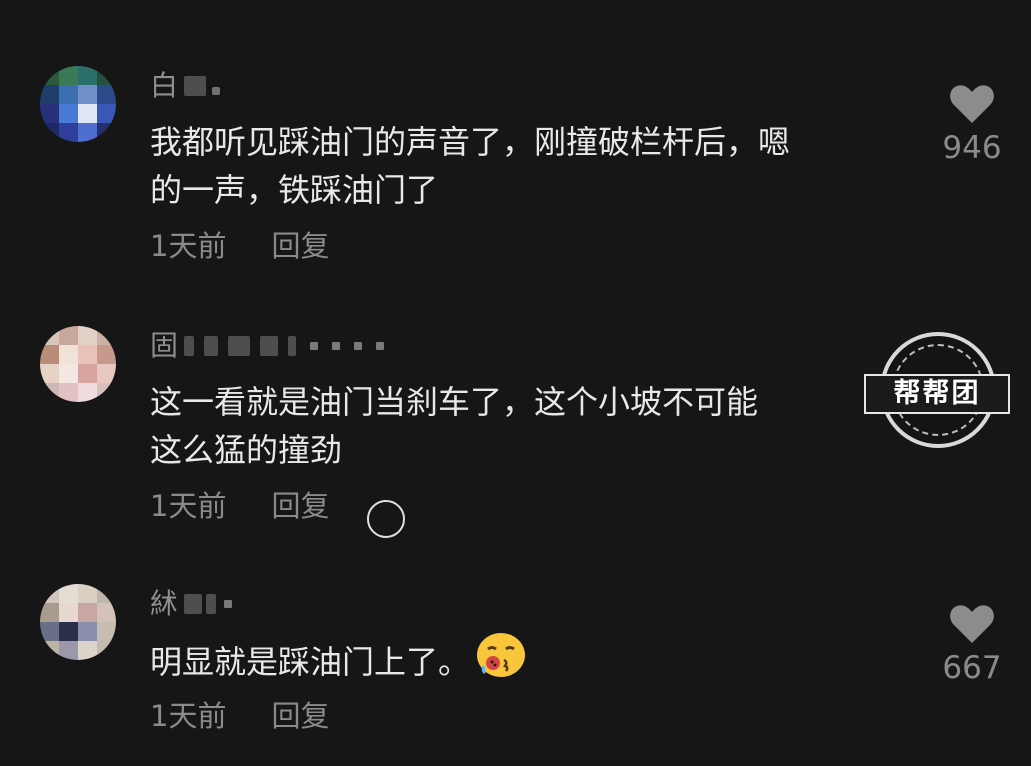 The width and height of the screenshot is (1031, 766). I want to click on comment-text-line: 我都听见踩油门的声音了，刚撞破栏杆后，嗯, so click(470, 142).